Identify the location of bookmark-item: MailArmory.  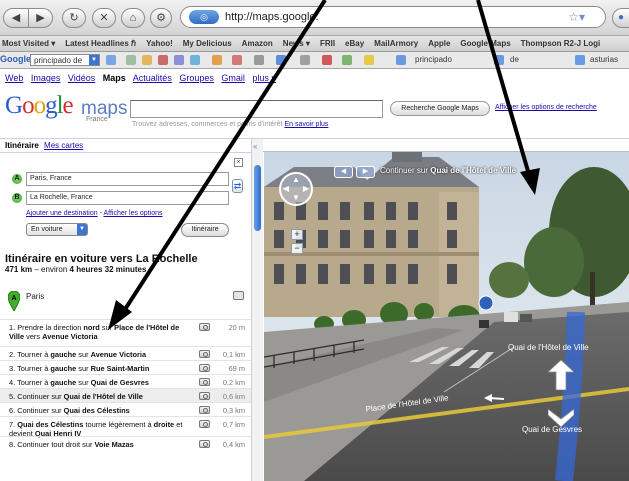
(396, 43).